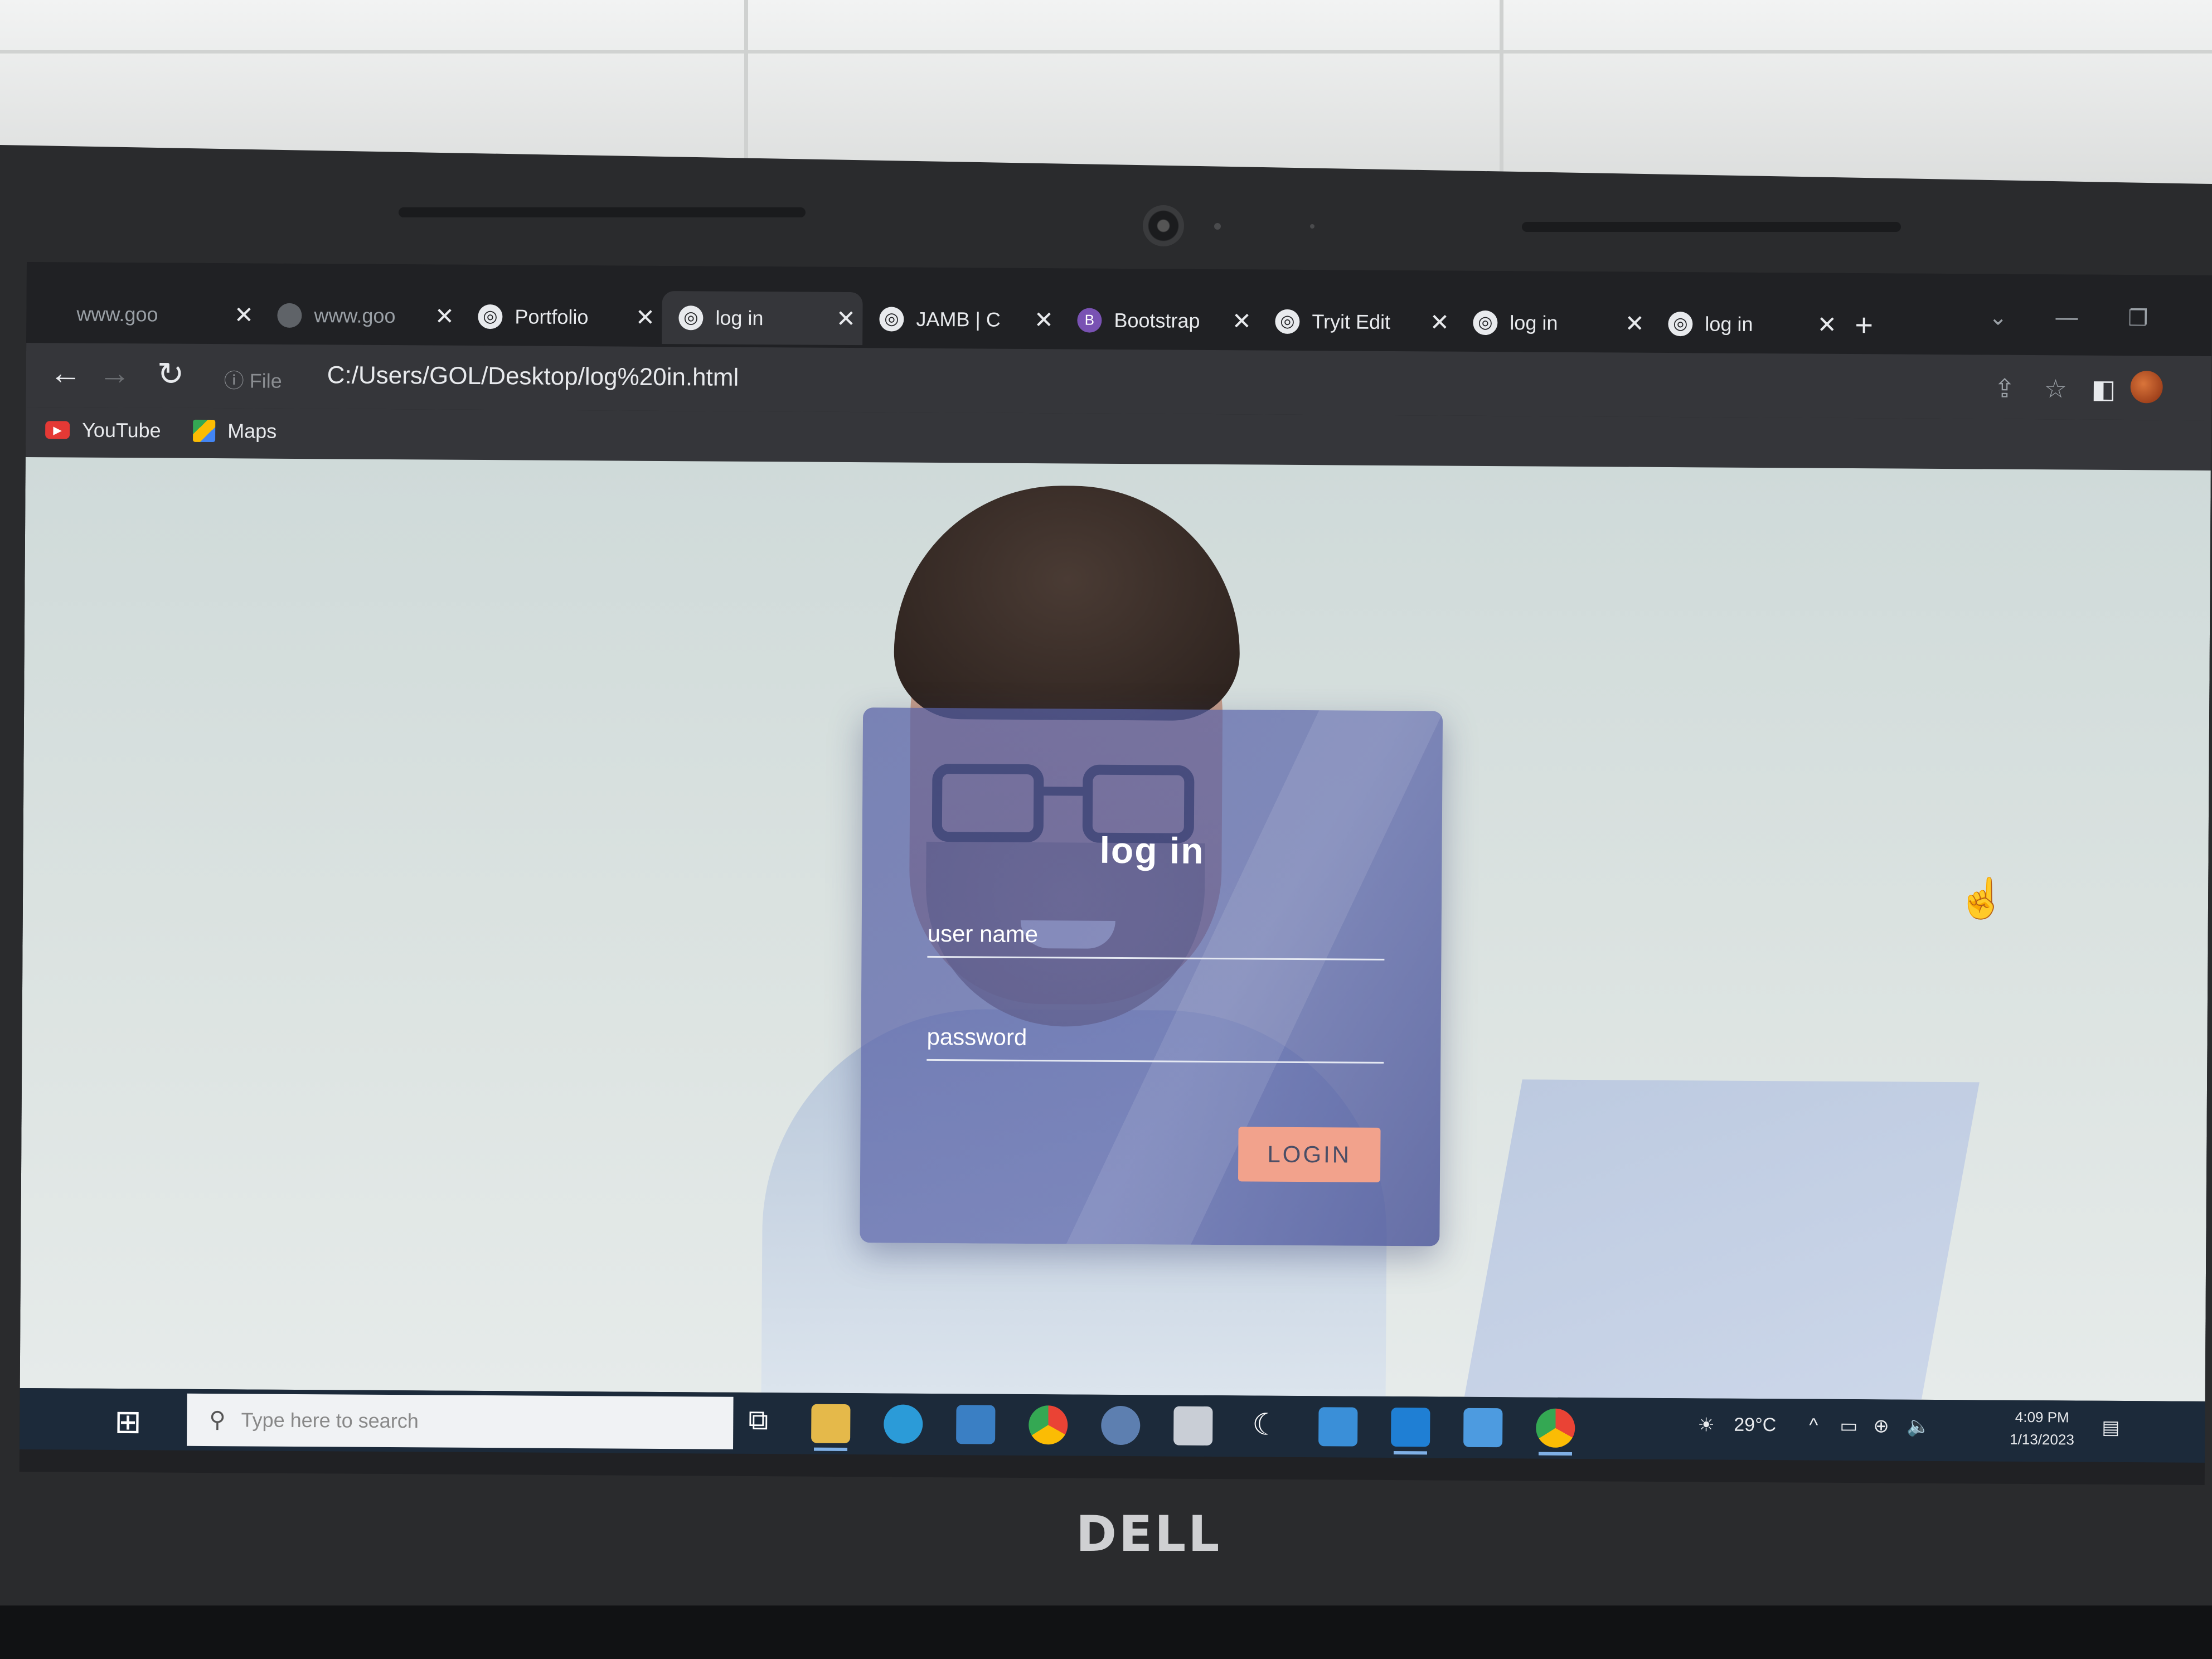 The image size is (2212, 1659). What do you see at coordinates (1555, 1428) in the screenshot?
I see `chrome-active-icon` at bounding box center [1555, 1428].